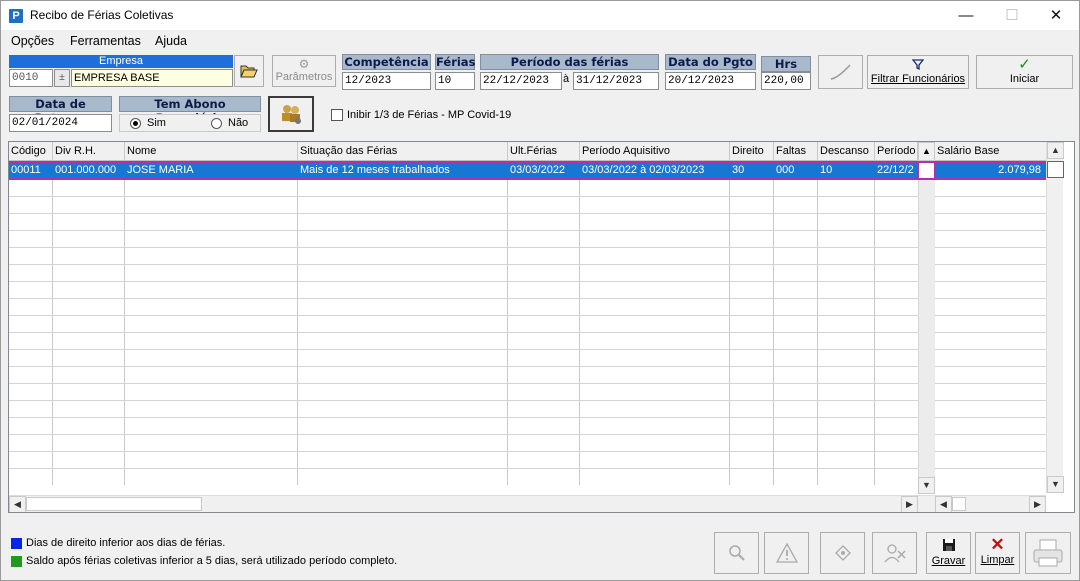 Image resolution: width=1080 pixels, height=581 pixels. I want to click on calculator-button, so click(840, 72).